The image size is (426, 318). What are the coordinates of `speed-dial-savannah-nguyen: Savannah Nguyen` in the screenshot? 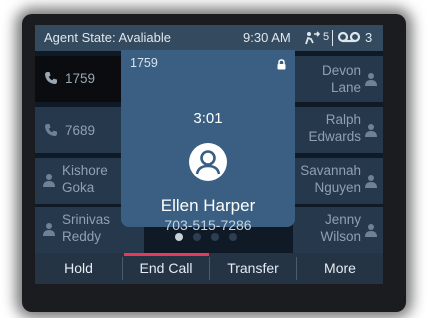 It's located at (338, 181).